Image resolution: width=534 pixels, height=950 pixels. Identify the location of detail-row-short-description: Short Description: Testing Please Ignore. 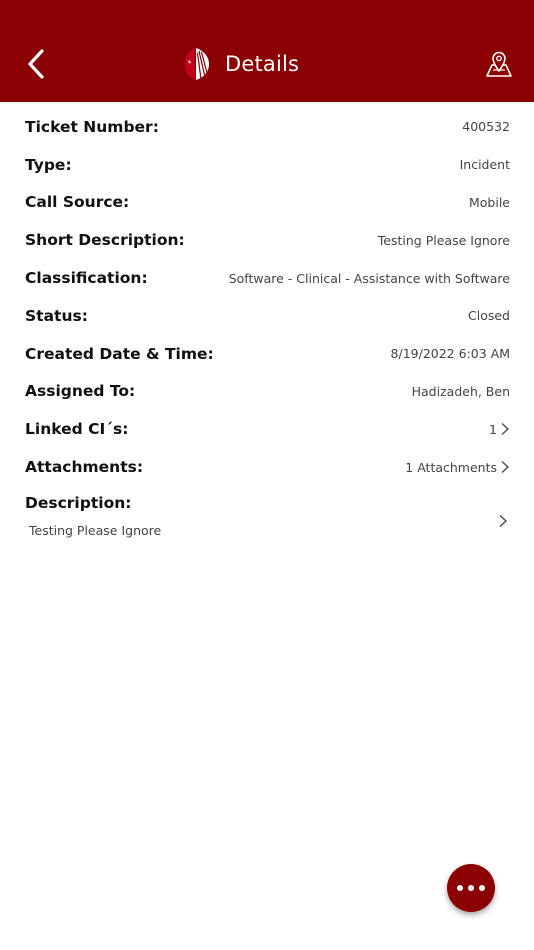
(267, 240).